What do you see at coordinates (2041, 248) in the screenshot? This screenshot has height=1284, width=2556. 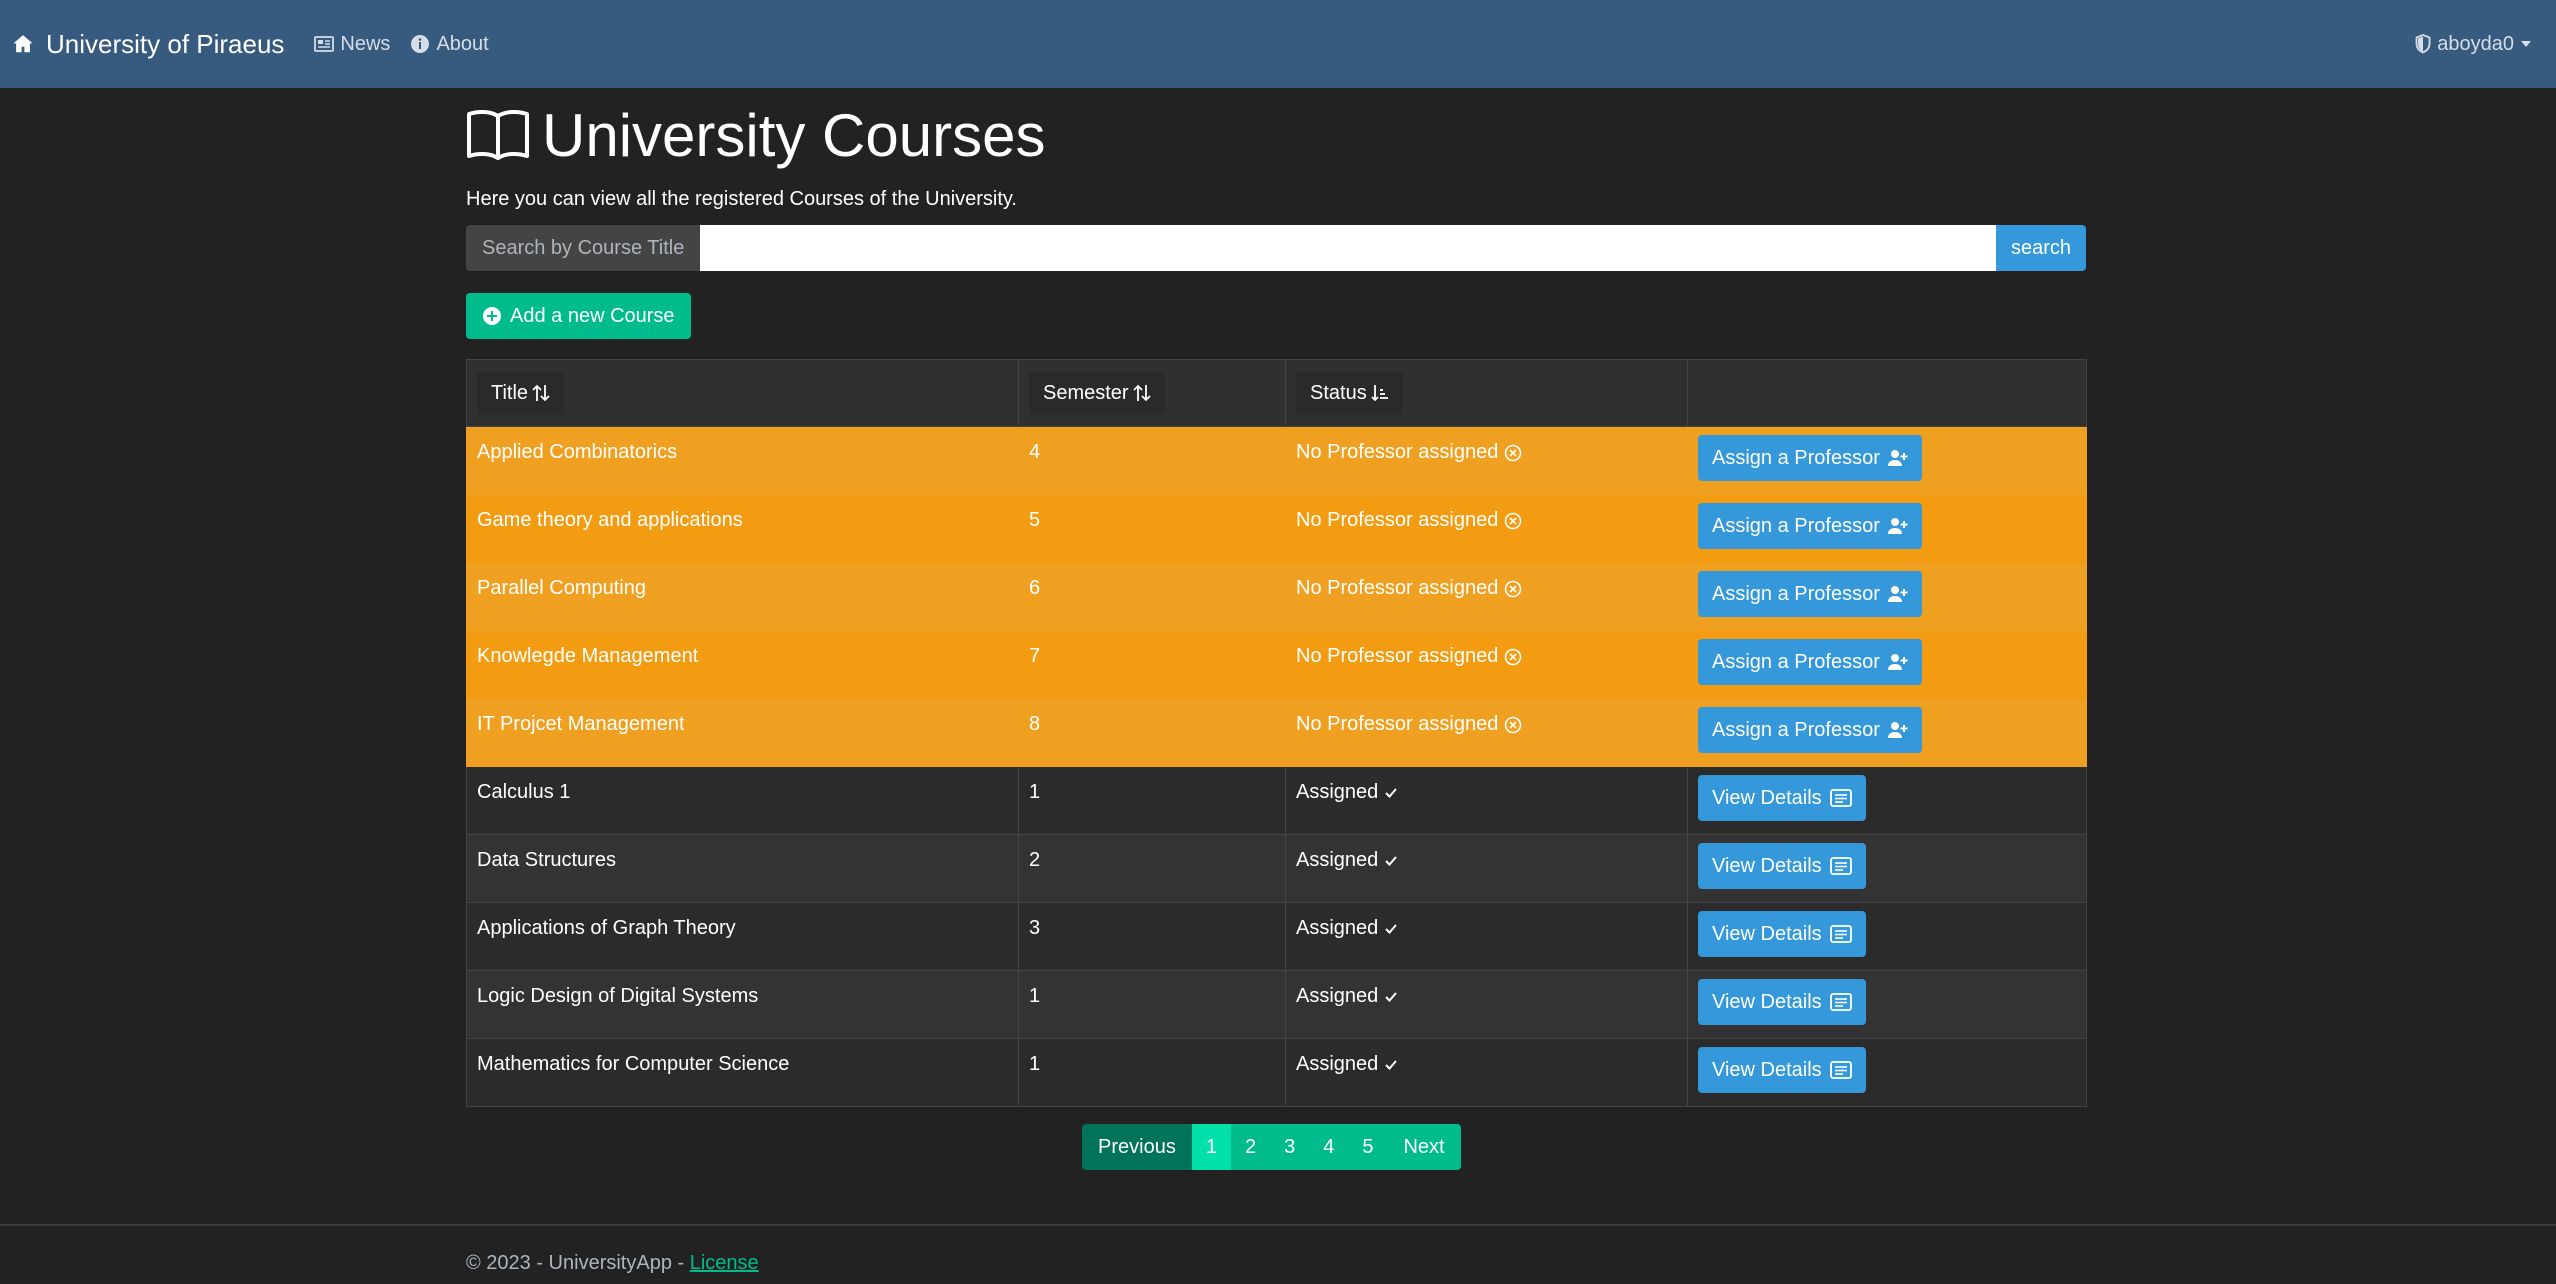 I see `search-button: search` at bounding box center [2041, 248].